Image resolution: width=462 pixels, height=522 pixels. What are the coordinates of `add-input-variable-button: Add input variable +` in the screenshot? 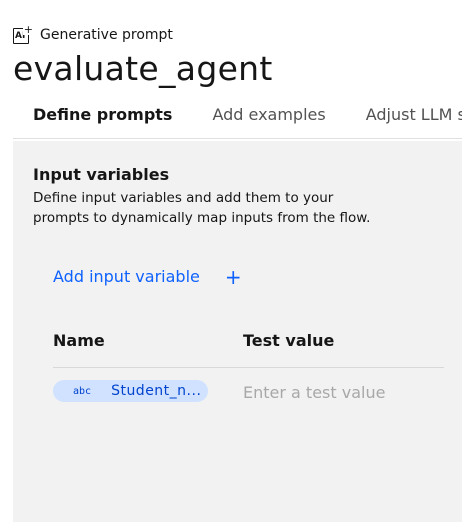 It's located at (147, 277).